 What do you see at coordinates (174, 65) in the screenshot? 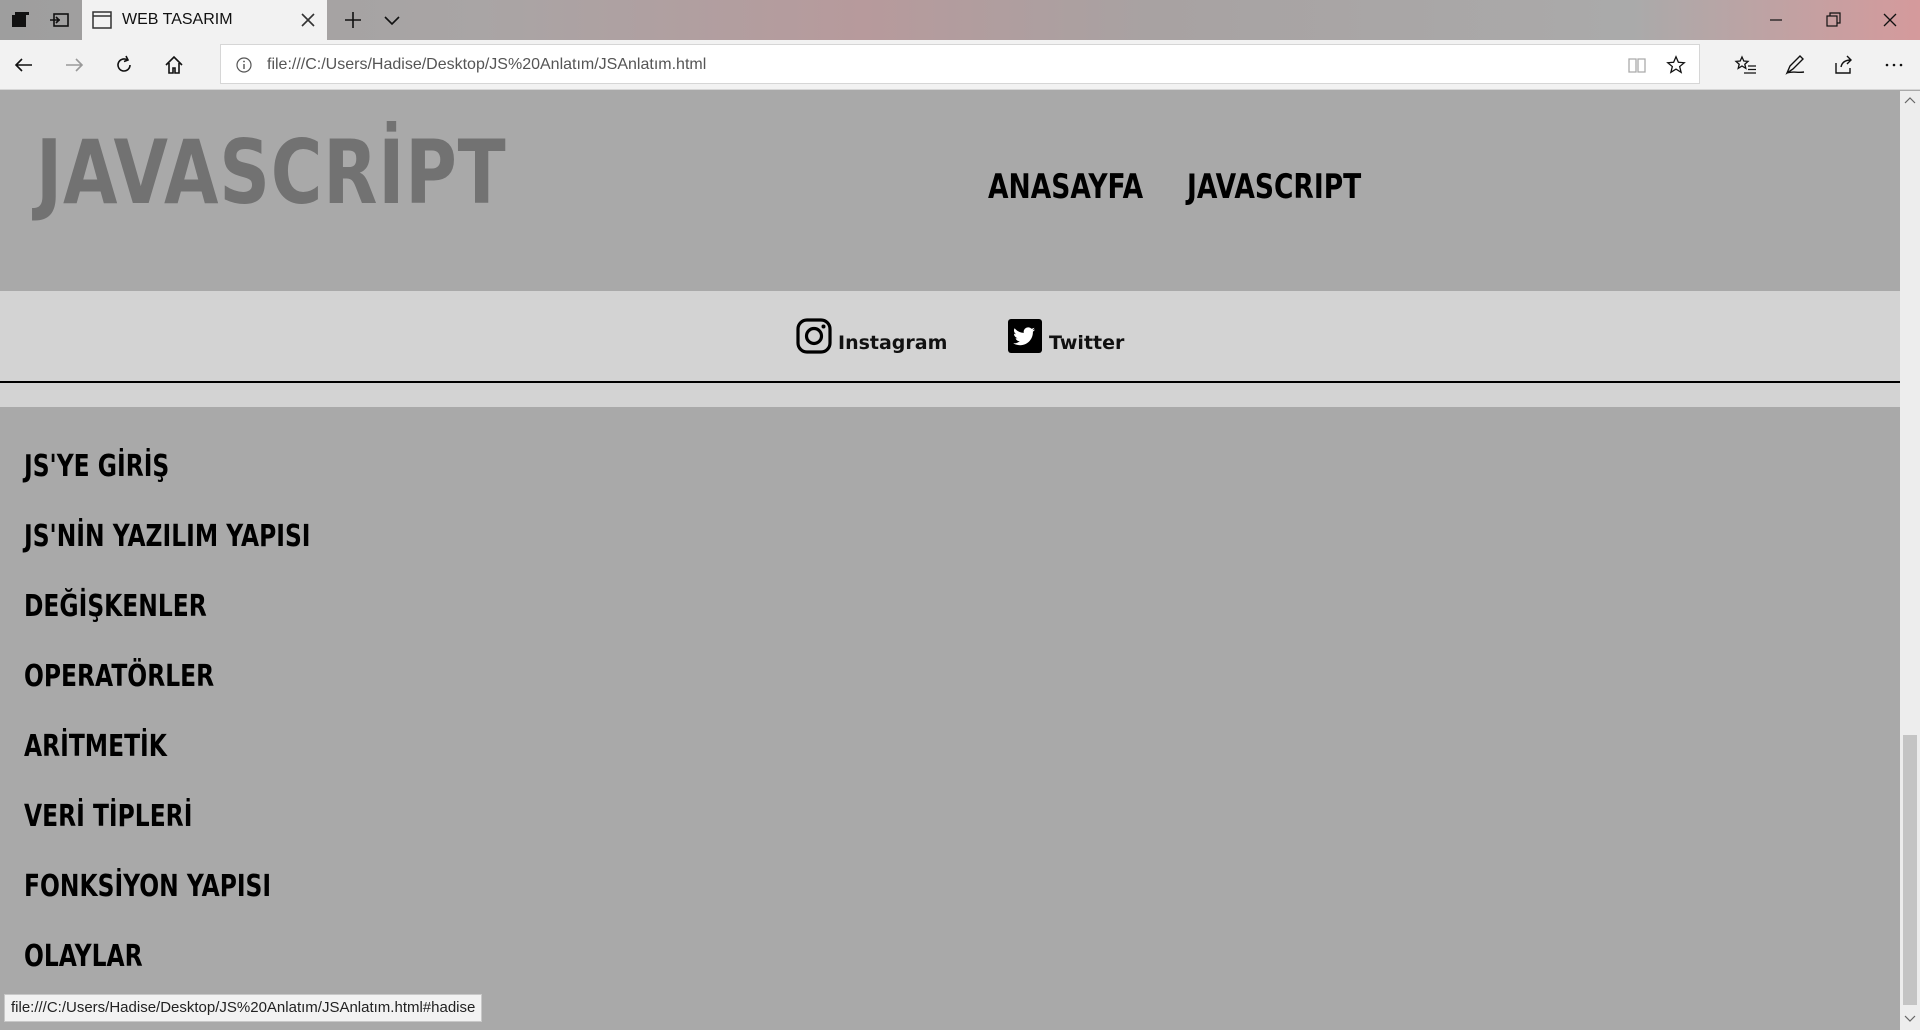
I see `home-icon` at bounding box center [174, 65].